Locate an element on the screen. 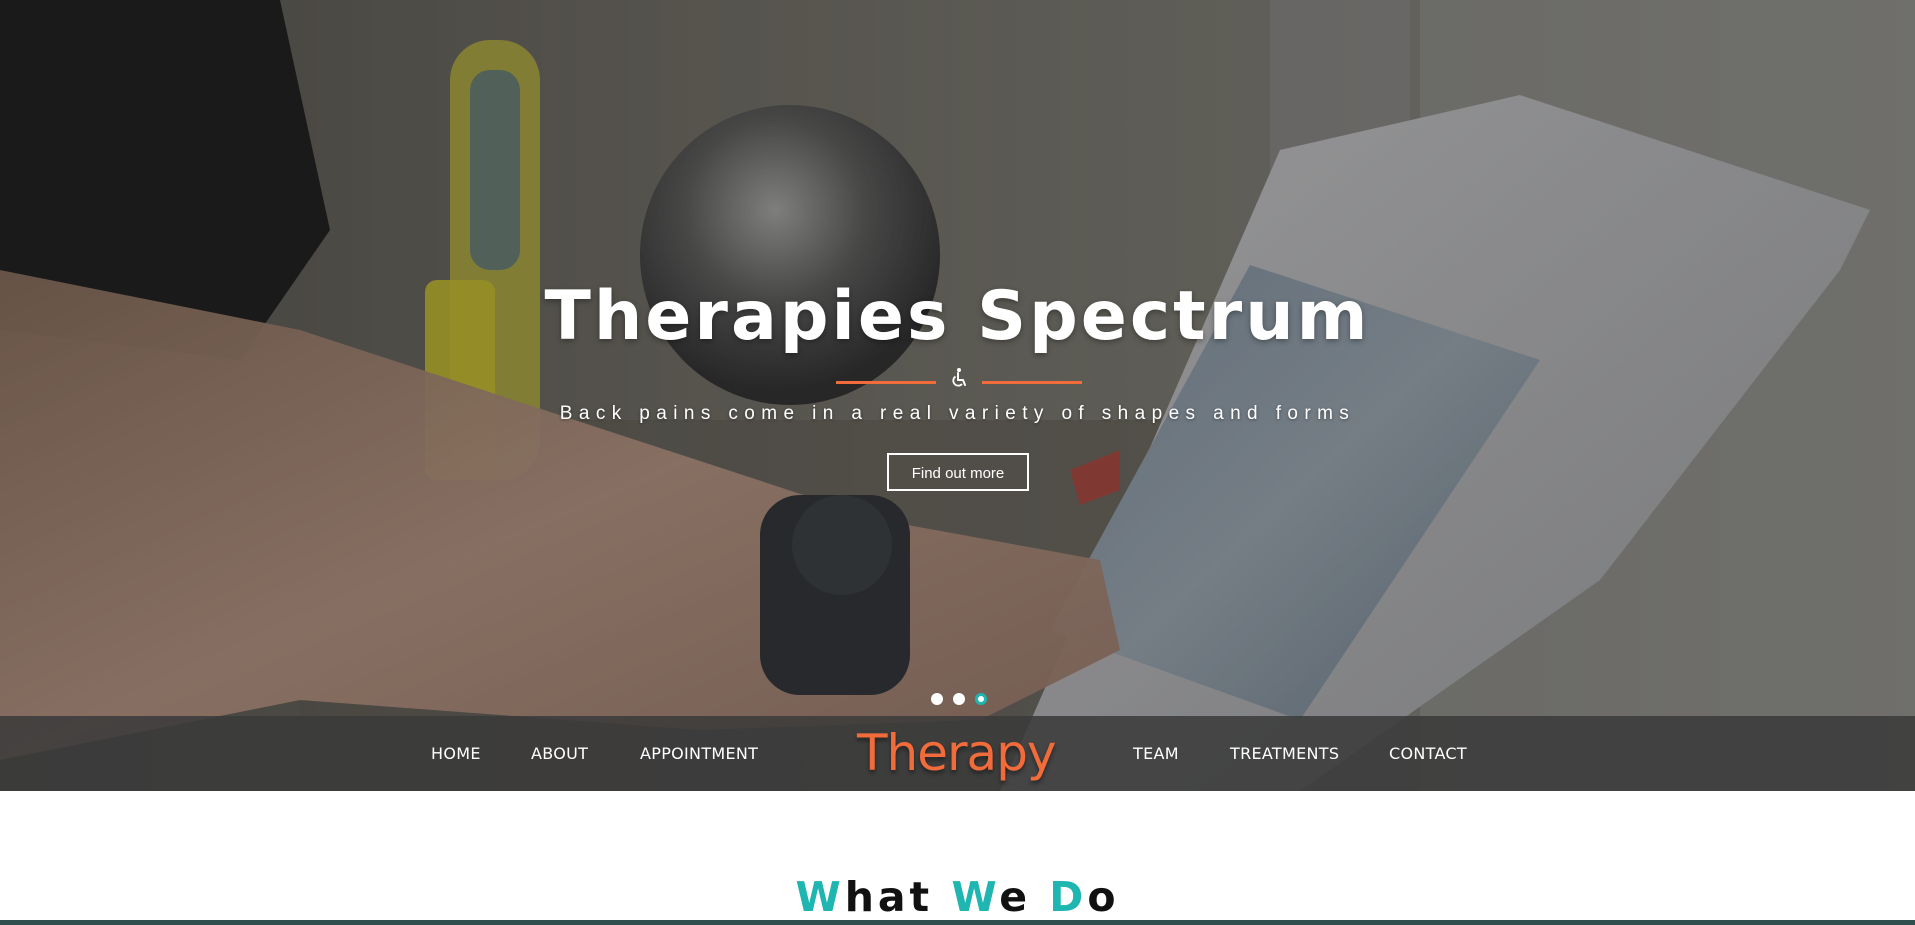  divider-line-left is located at coordinates (886, 382).